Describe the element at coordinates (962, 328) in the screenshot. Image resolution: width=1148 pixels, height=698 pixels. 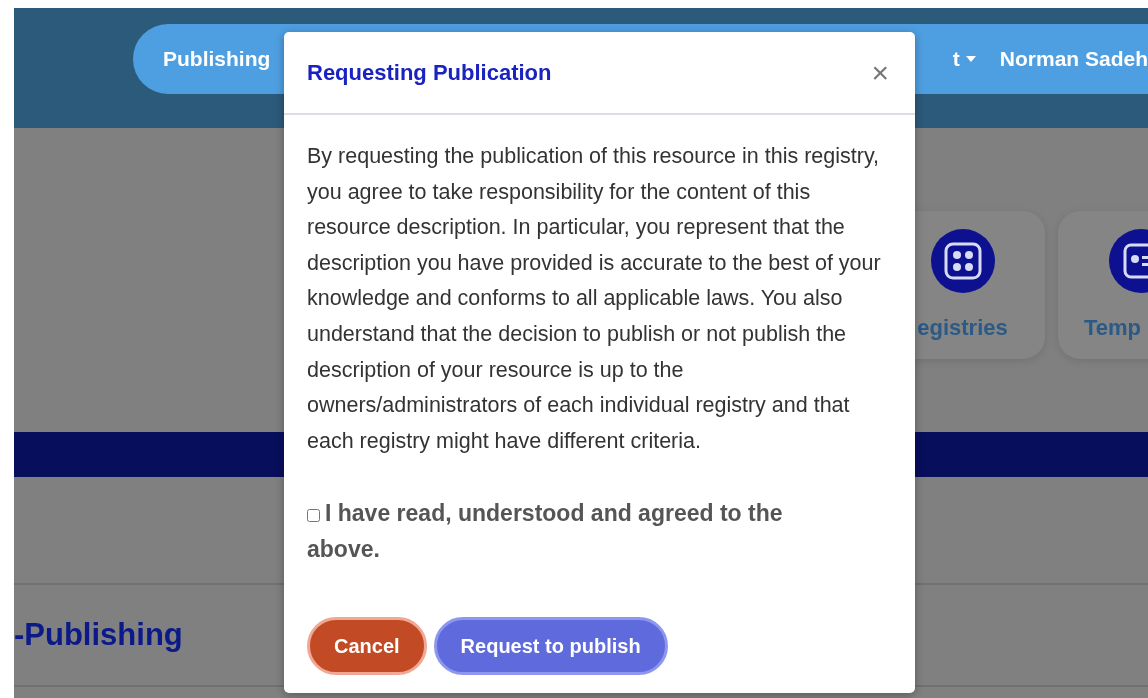
I see `card-label: egistries` at that location.